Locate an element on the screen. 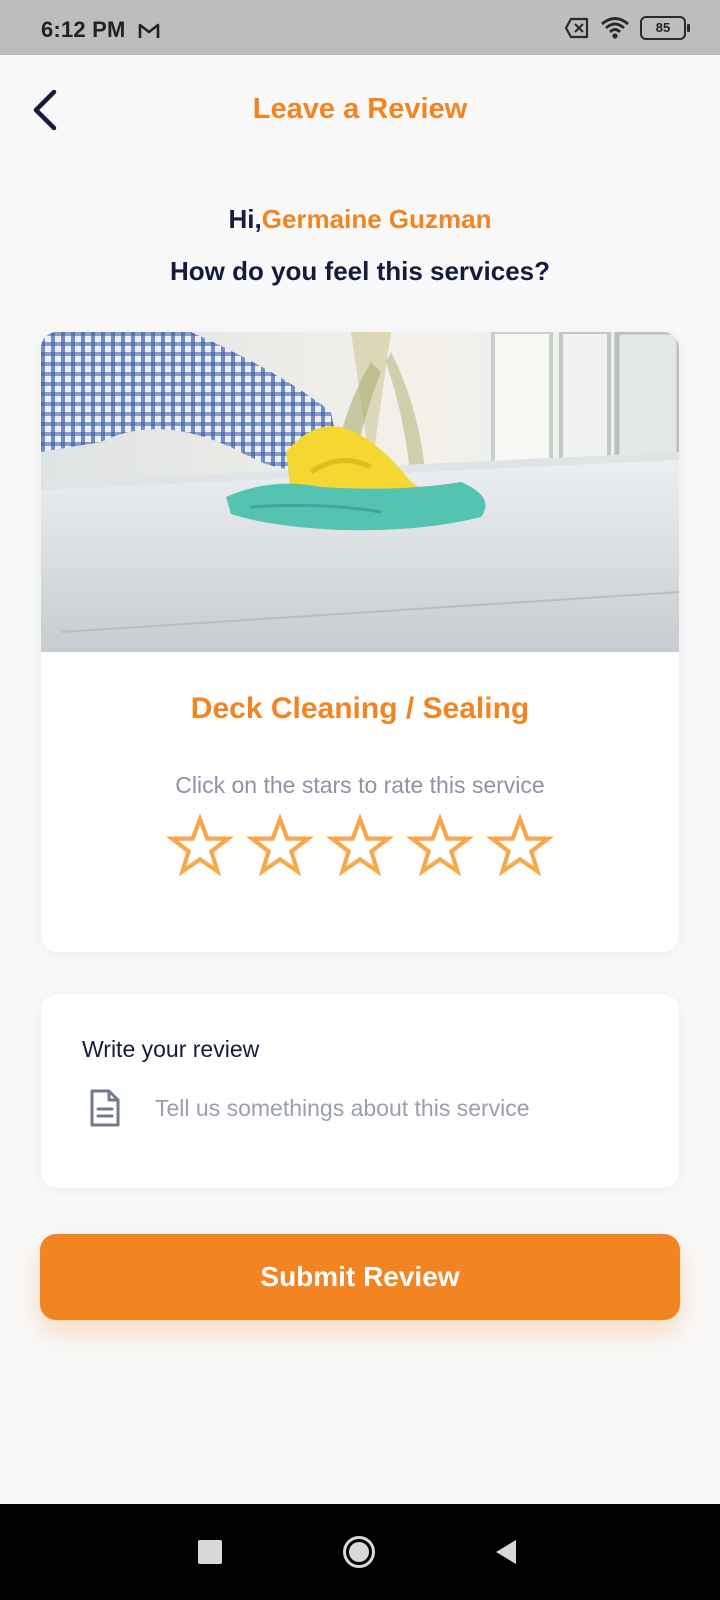 Image resolution: width=720 pixels, height=1600 pixels. recents-button is located at coordinates (210, 1552).